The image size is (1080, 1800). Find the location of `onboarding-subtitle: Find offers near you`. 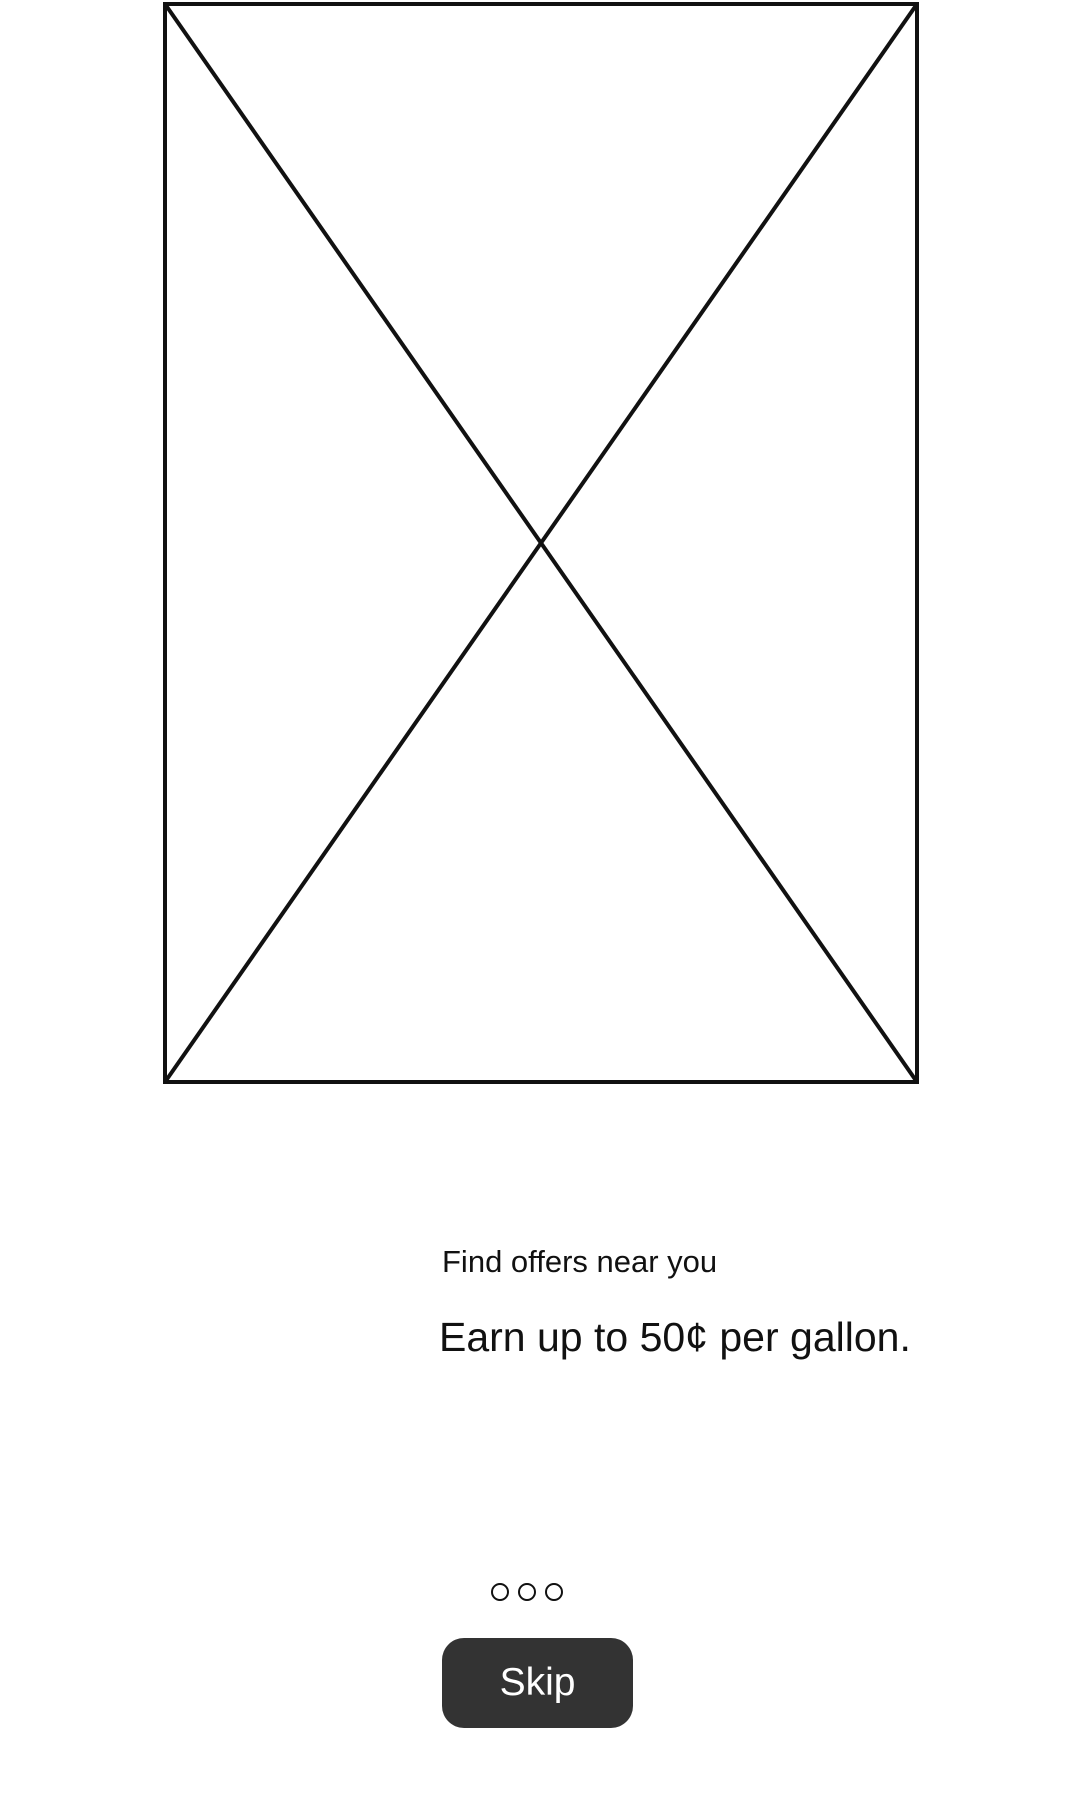

onboarding-subtitle: Find offers near you is located at coordinates (580, 1261).